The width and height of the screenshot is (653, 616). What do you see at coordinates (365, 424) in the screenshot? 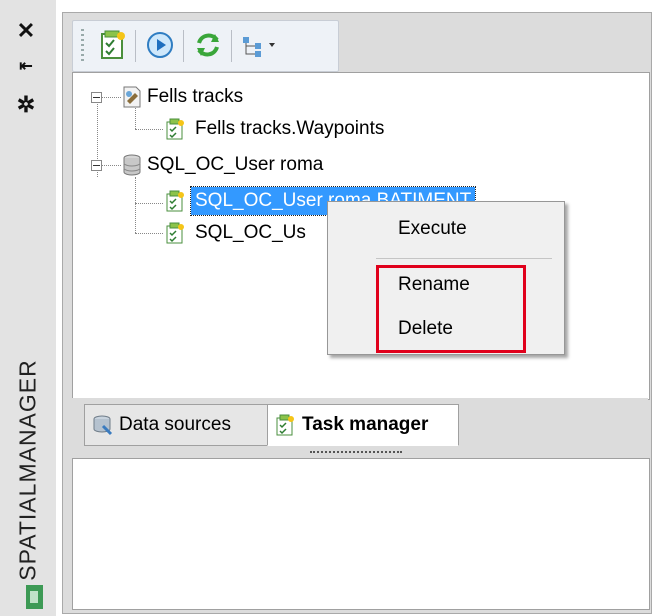
I see `tab-label: Task manager` at bounding box center [365, 424].